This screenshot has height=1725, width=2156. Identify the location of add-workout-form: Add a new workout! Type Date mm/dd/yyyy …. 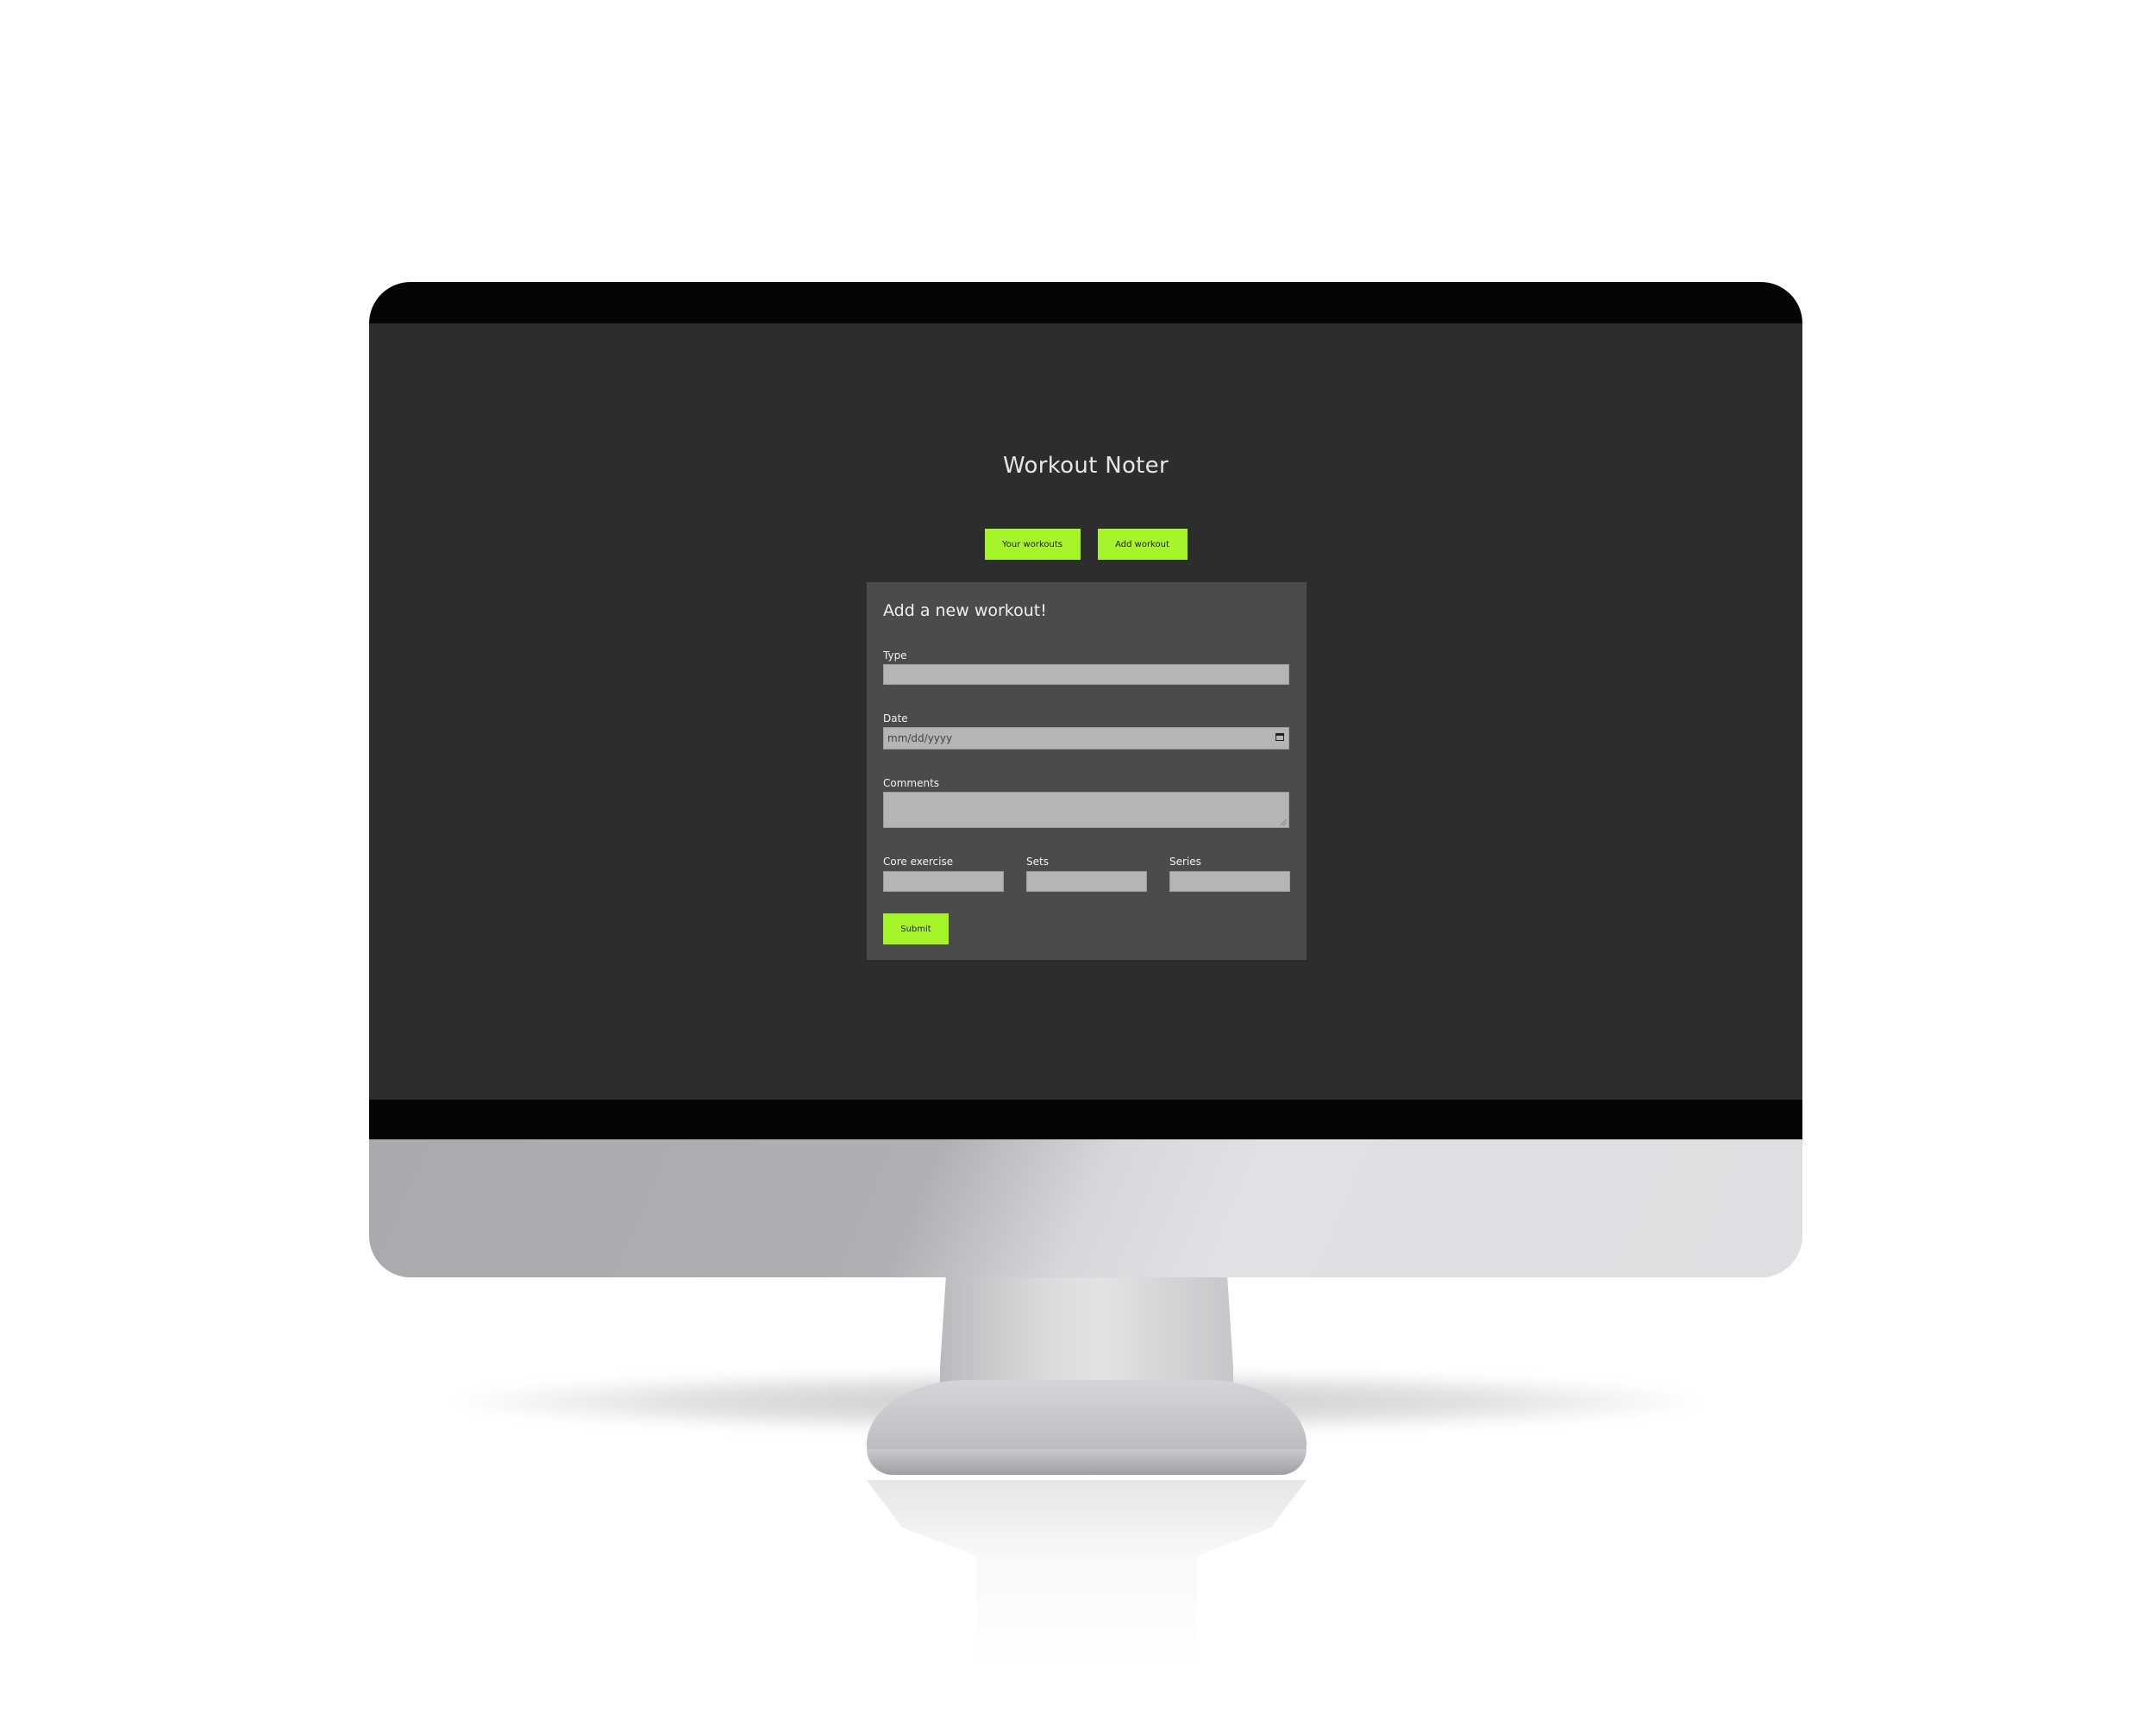
(1087, 771).